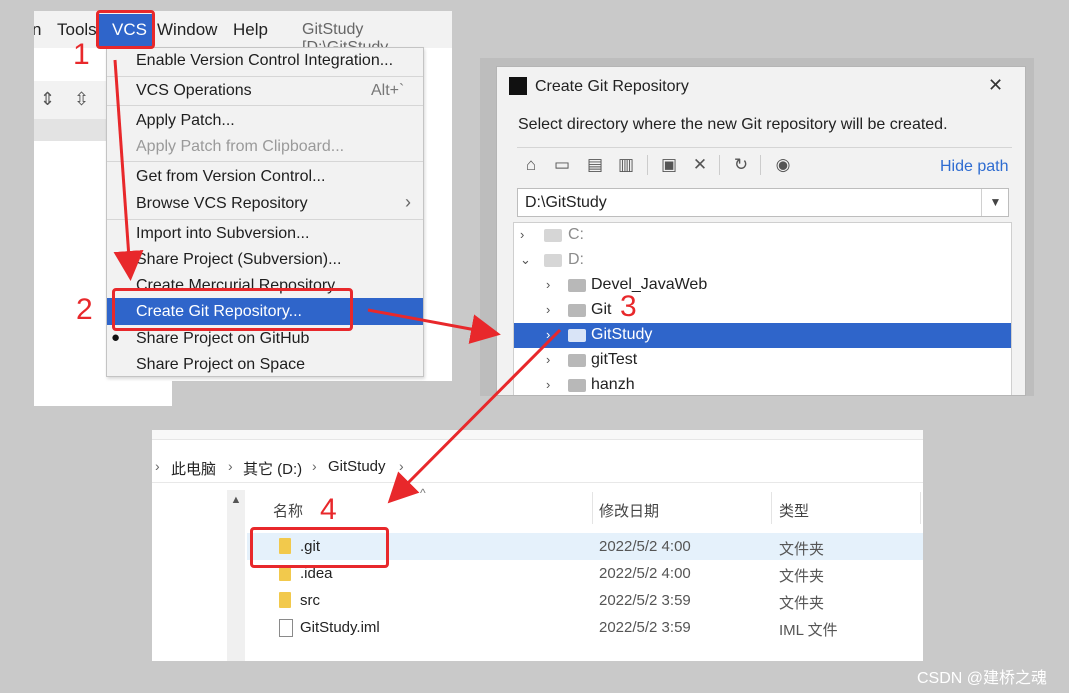  I want to click on step-number: 4, so click(328, 509).